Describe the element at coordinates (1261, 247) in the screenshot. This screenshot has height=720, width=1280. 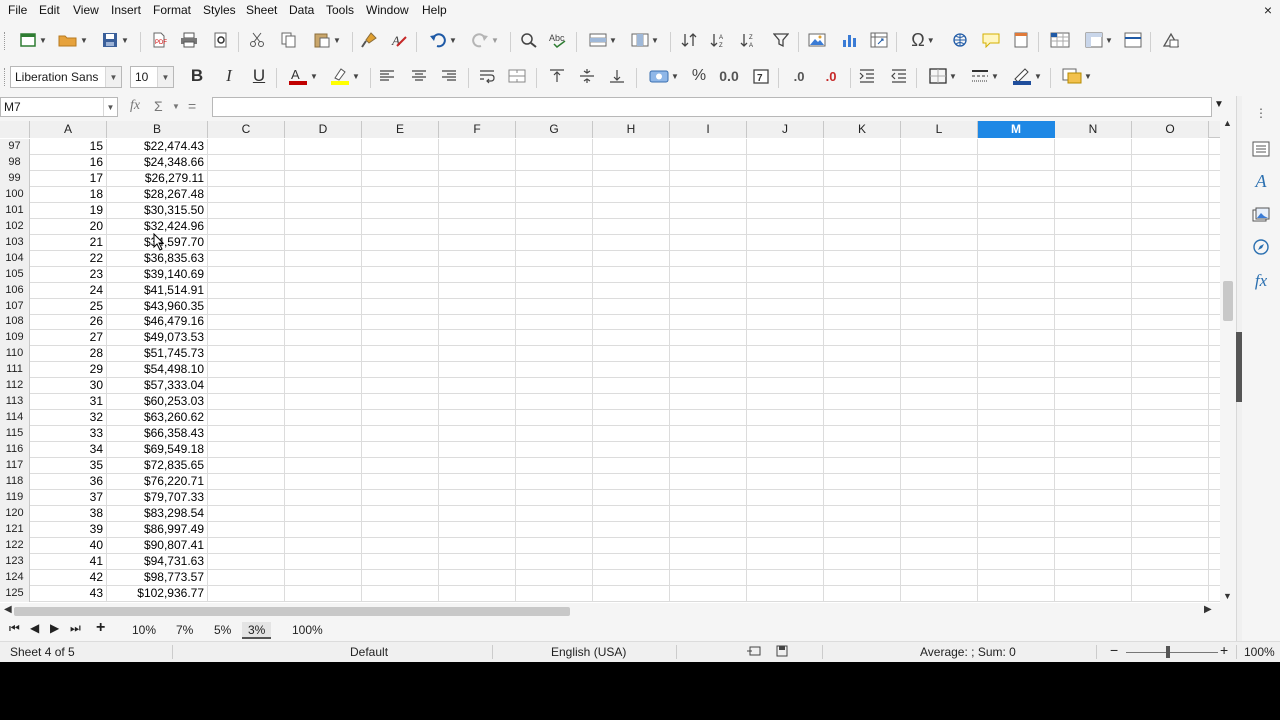
I see `navigator-icon` at that location.